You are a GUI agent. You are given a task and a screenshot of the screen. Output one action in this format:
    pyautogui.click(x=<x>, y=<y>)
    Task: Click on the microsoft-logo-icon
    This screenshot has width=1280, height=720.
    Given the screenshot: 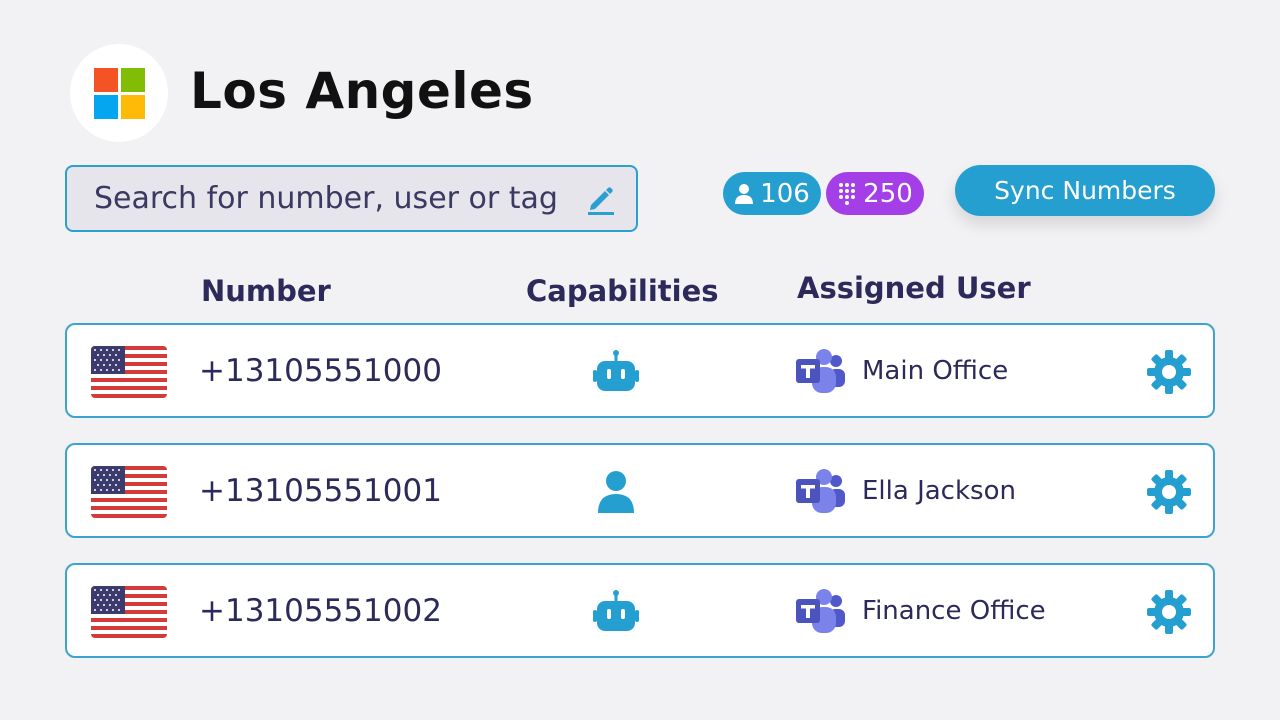 What is the action you would take?
    pyautogui.click(x=119, y=93)
    